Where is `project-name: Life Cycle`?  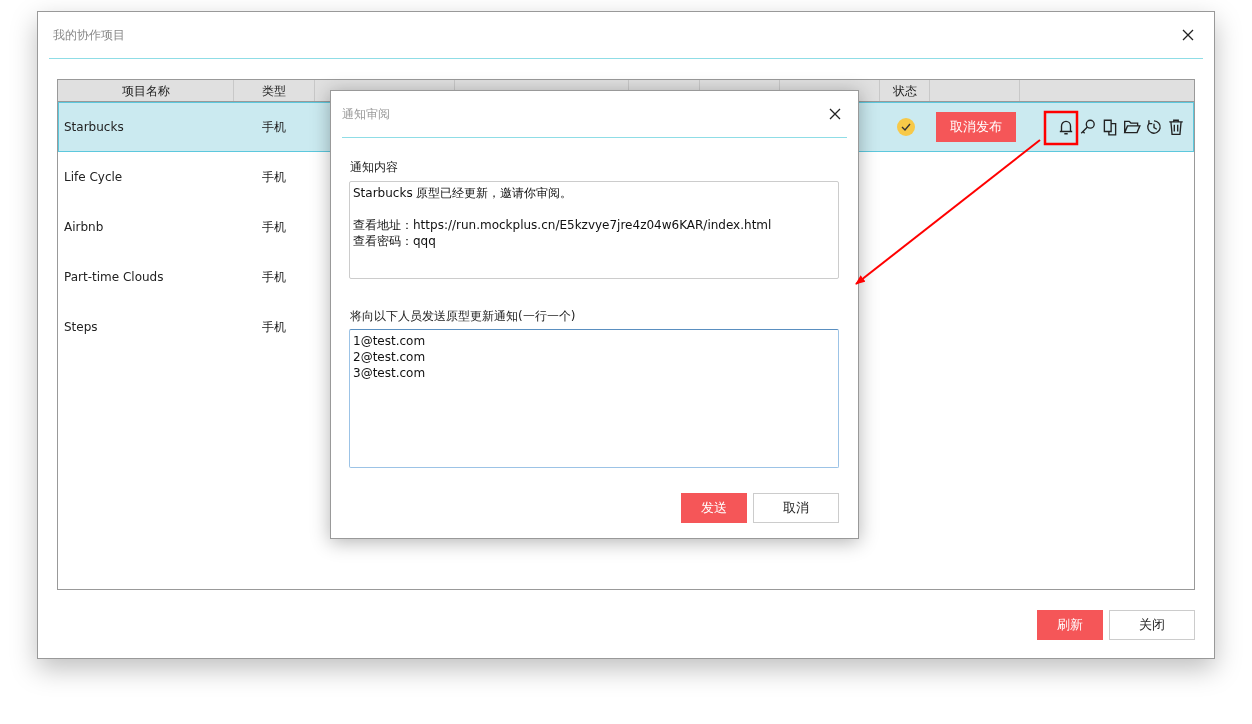 project-name: Life Cycle is located at coordinates (93, 177).